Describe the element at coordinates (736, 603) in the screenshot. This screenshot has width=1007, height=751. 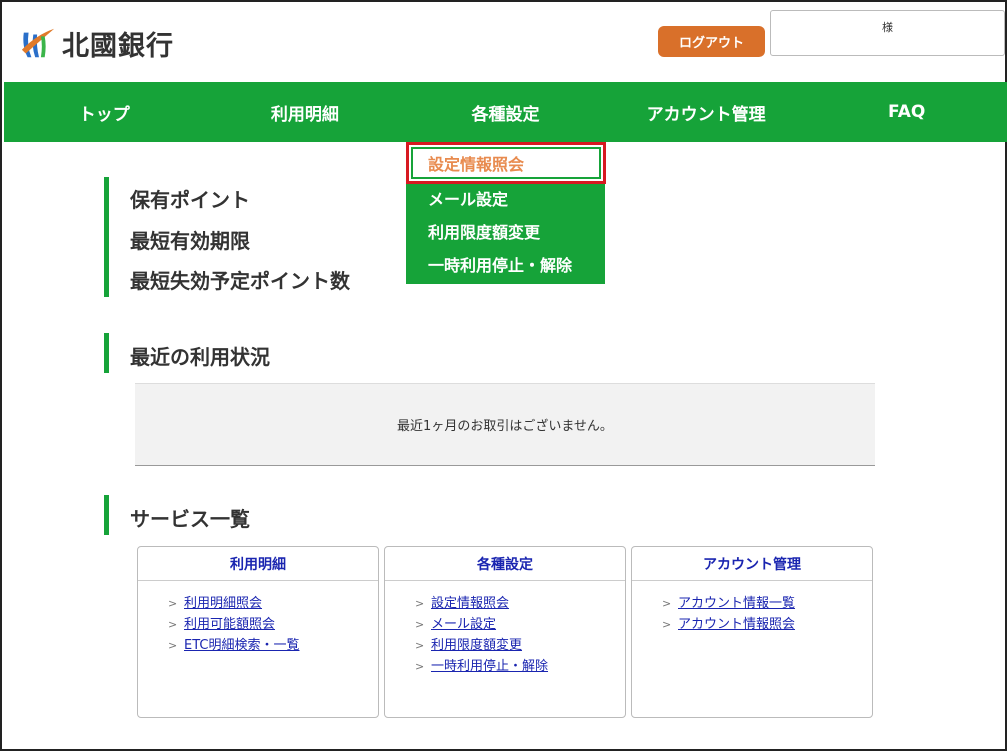
I see `link-account-list: アカウント情報一覧` at that location.